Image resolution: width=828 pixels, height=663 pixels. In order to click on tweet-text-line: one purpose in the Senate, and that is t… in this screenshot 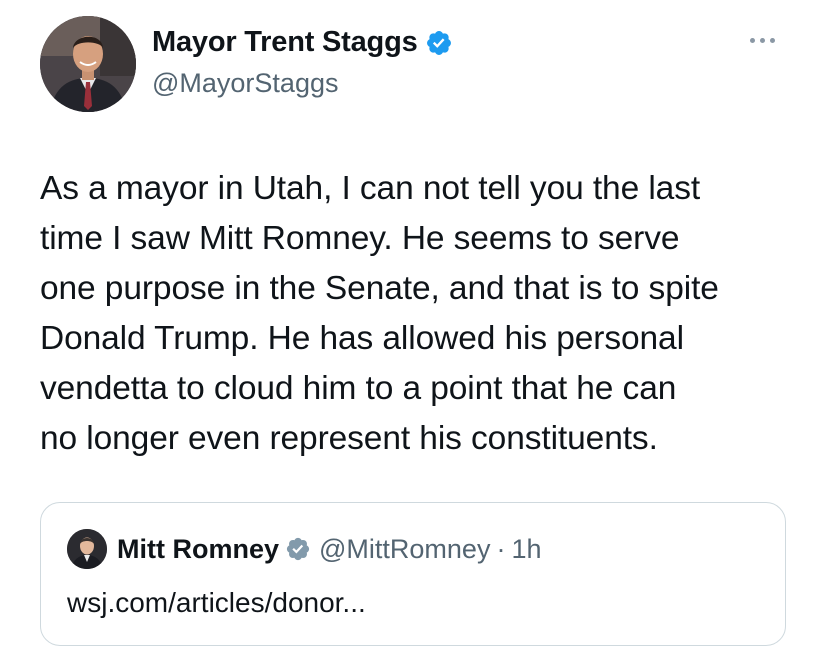, I will do `click(379, 288)`.